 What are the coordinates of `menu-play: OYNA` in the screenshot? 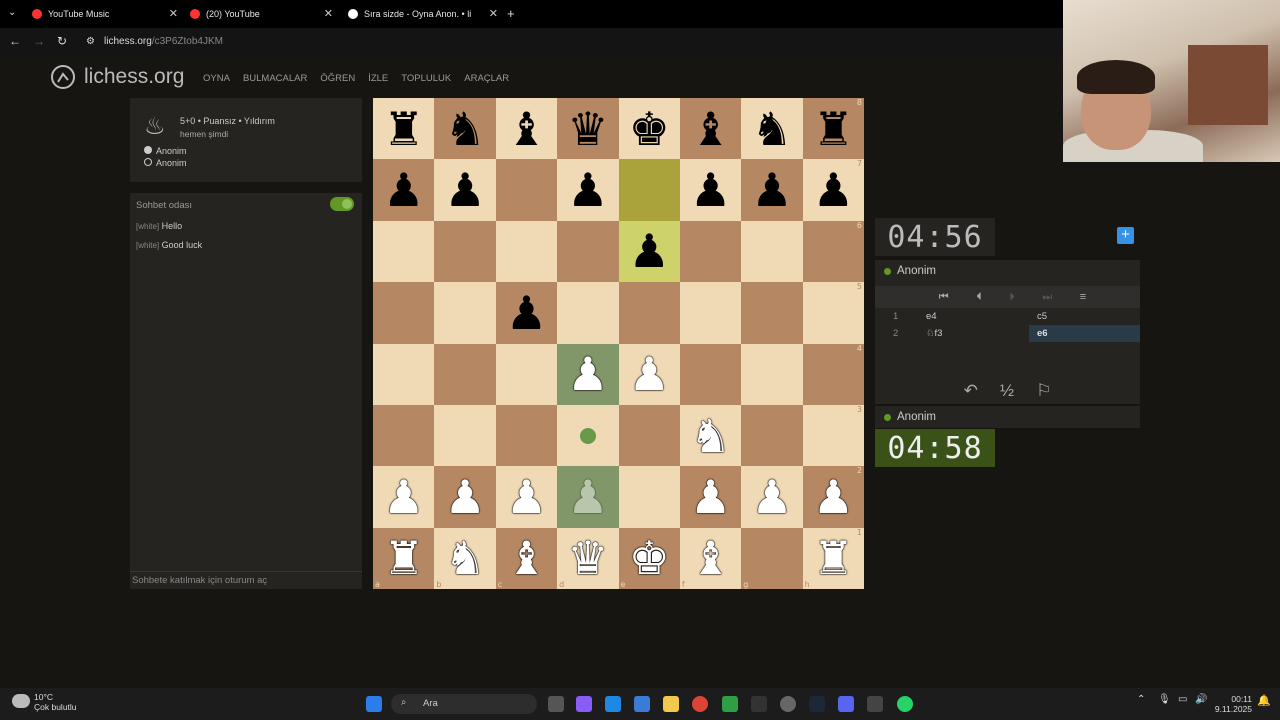 It's located at (216, 78).